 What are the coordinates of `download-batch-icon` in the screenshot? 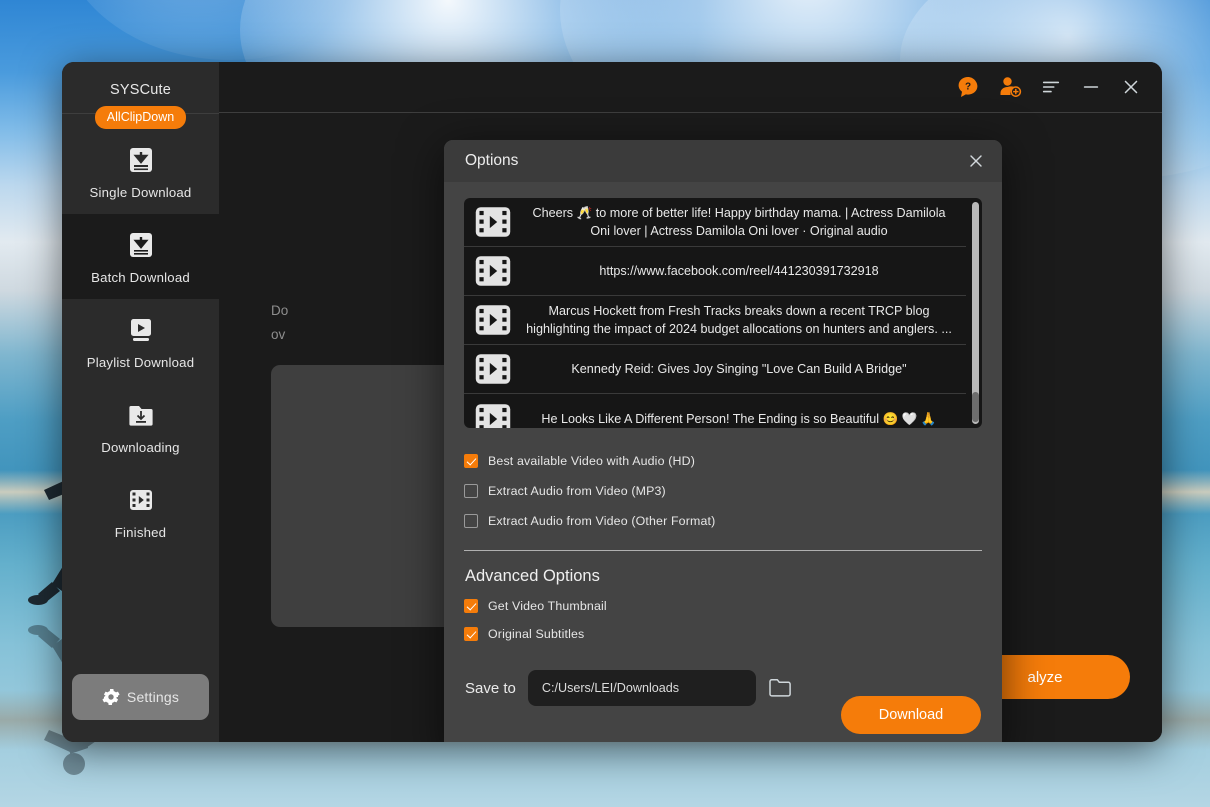 It's located at (140, 245).